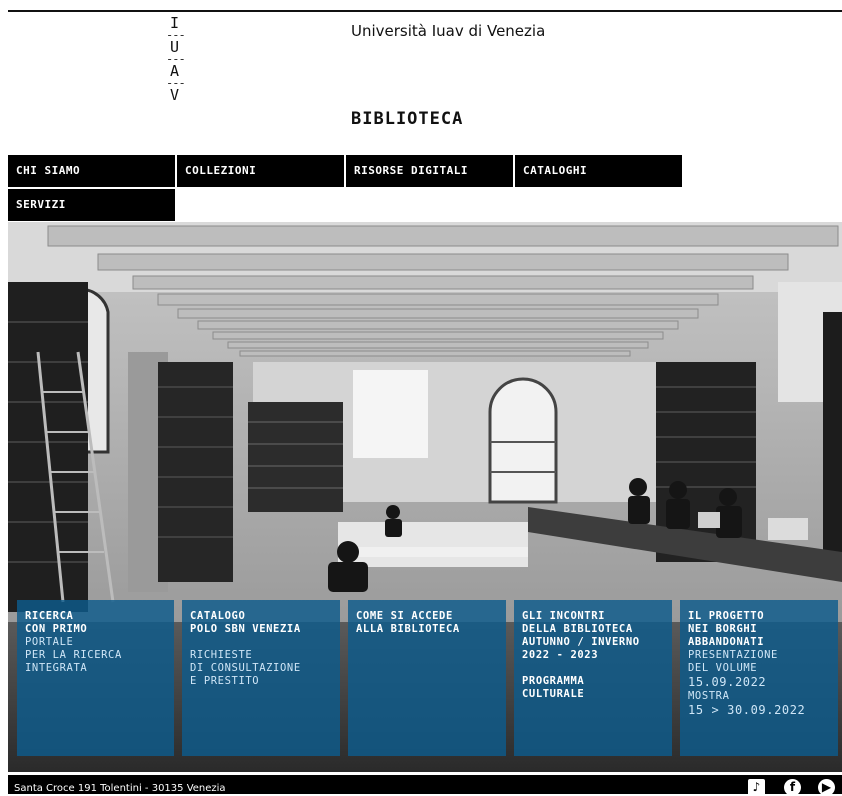 The height and width of the screenshot is (796, 842). I want to click on tile-come-si-accede: COME SI ACCEDE ALLA BIBLIOTECA, so click(427, 678).